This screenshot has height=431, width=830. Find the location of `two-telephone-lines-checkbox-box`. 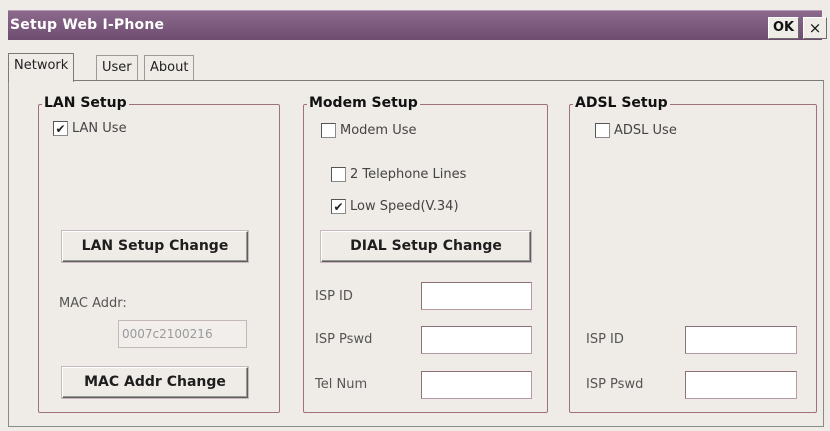

two-telephone-lines-checkbox-box is located at coordinates (338, 174).